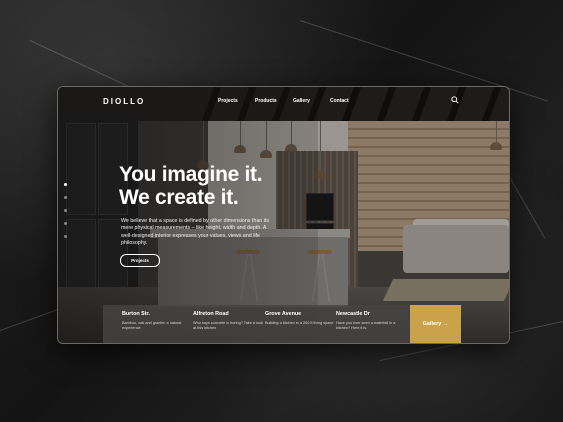  Describe the element at coordinates (228, 101) in the screenshot. I see `nav-projects: Projects` at that location.